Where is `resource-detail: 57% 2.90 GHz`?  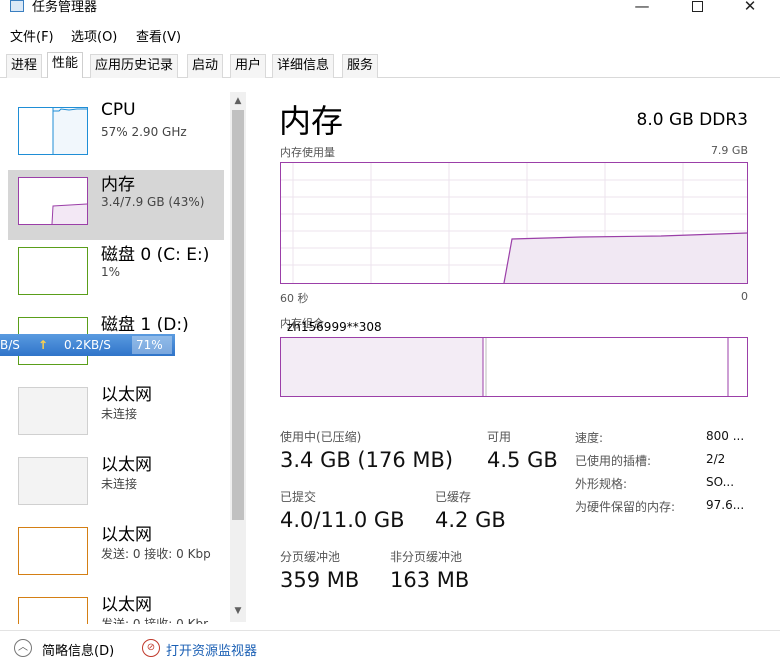 resource-detail: 57% 2.90 GHz is located at coordinates (144, 132).